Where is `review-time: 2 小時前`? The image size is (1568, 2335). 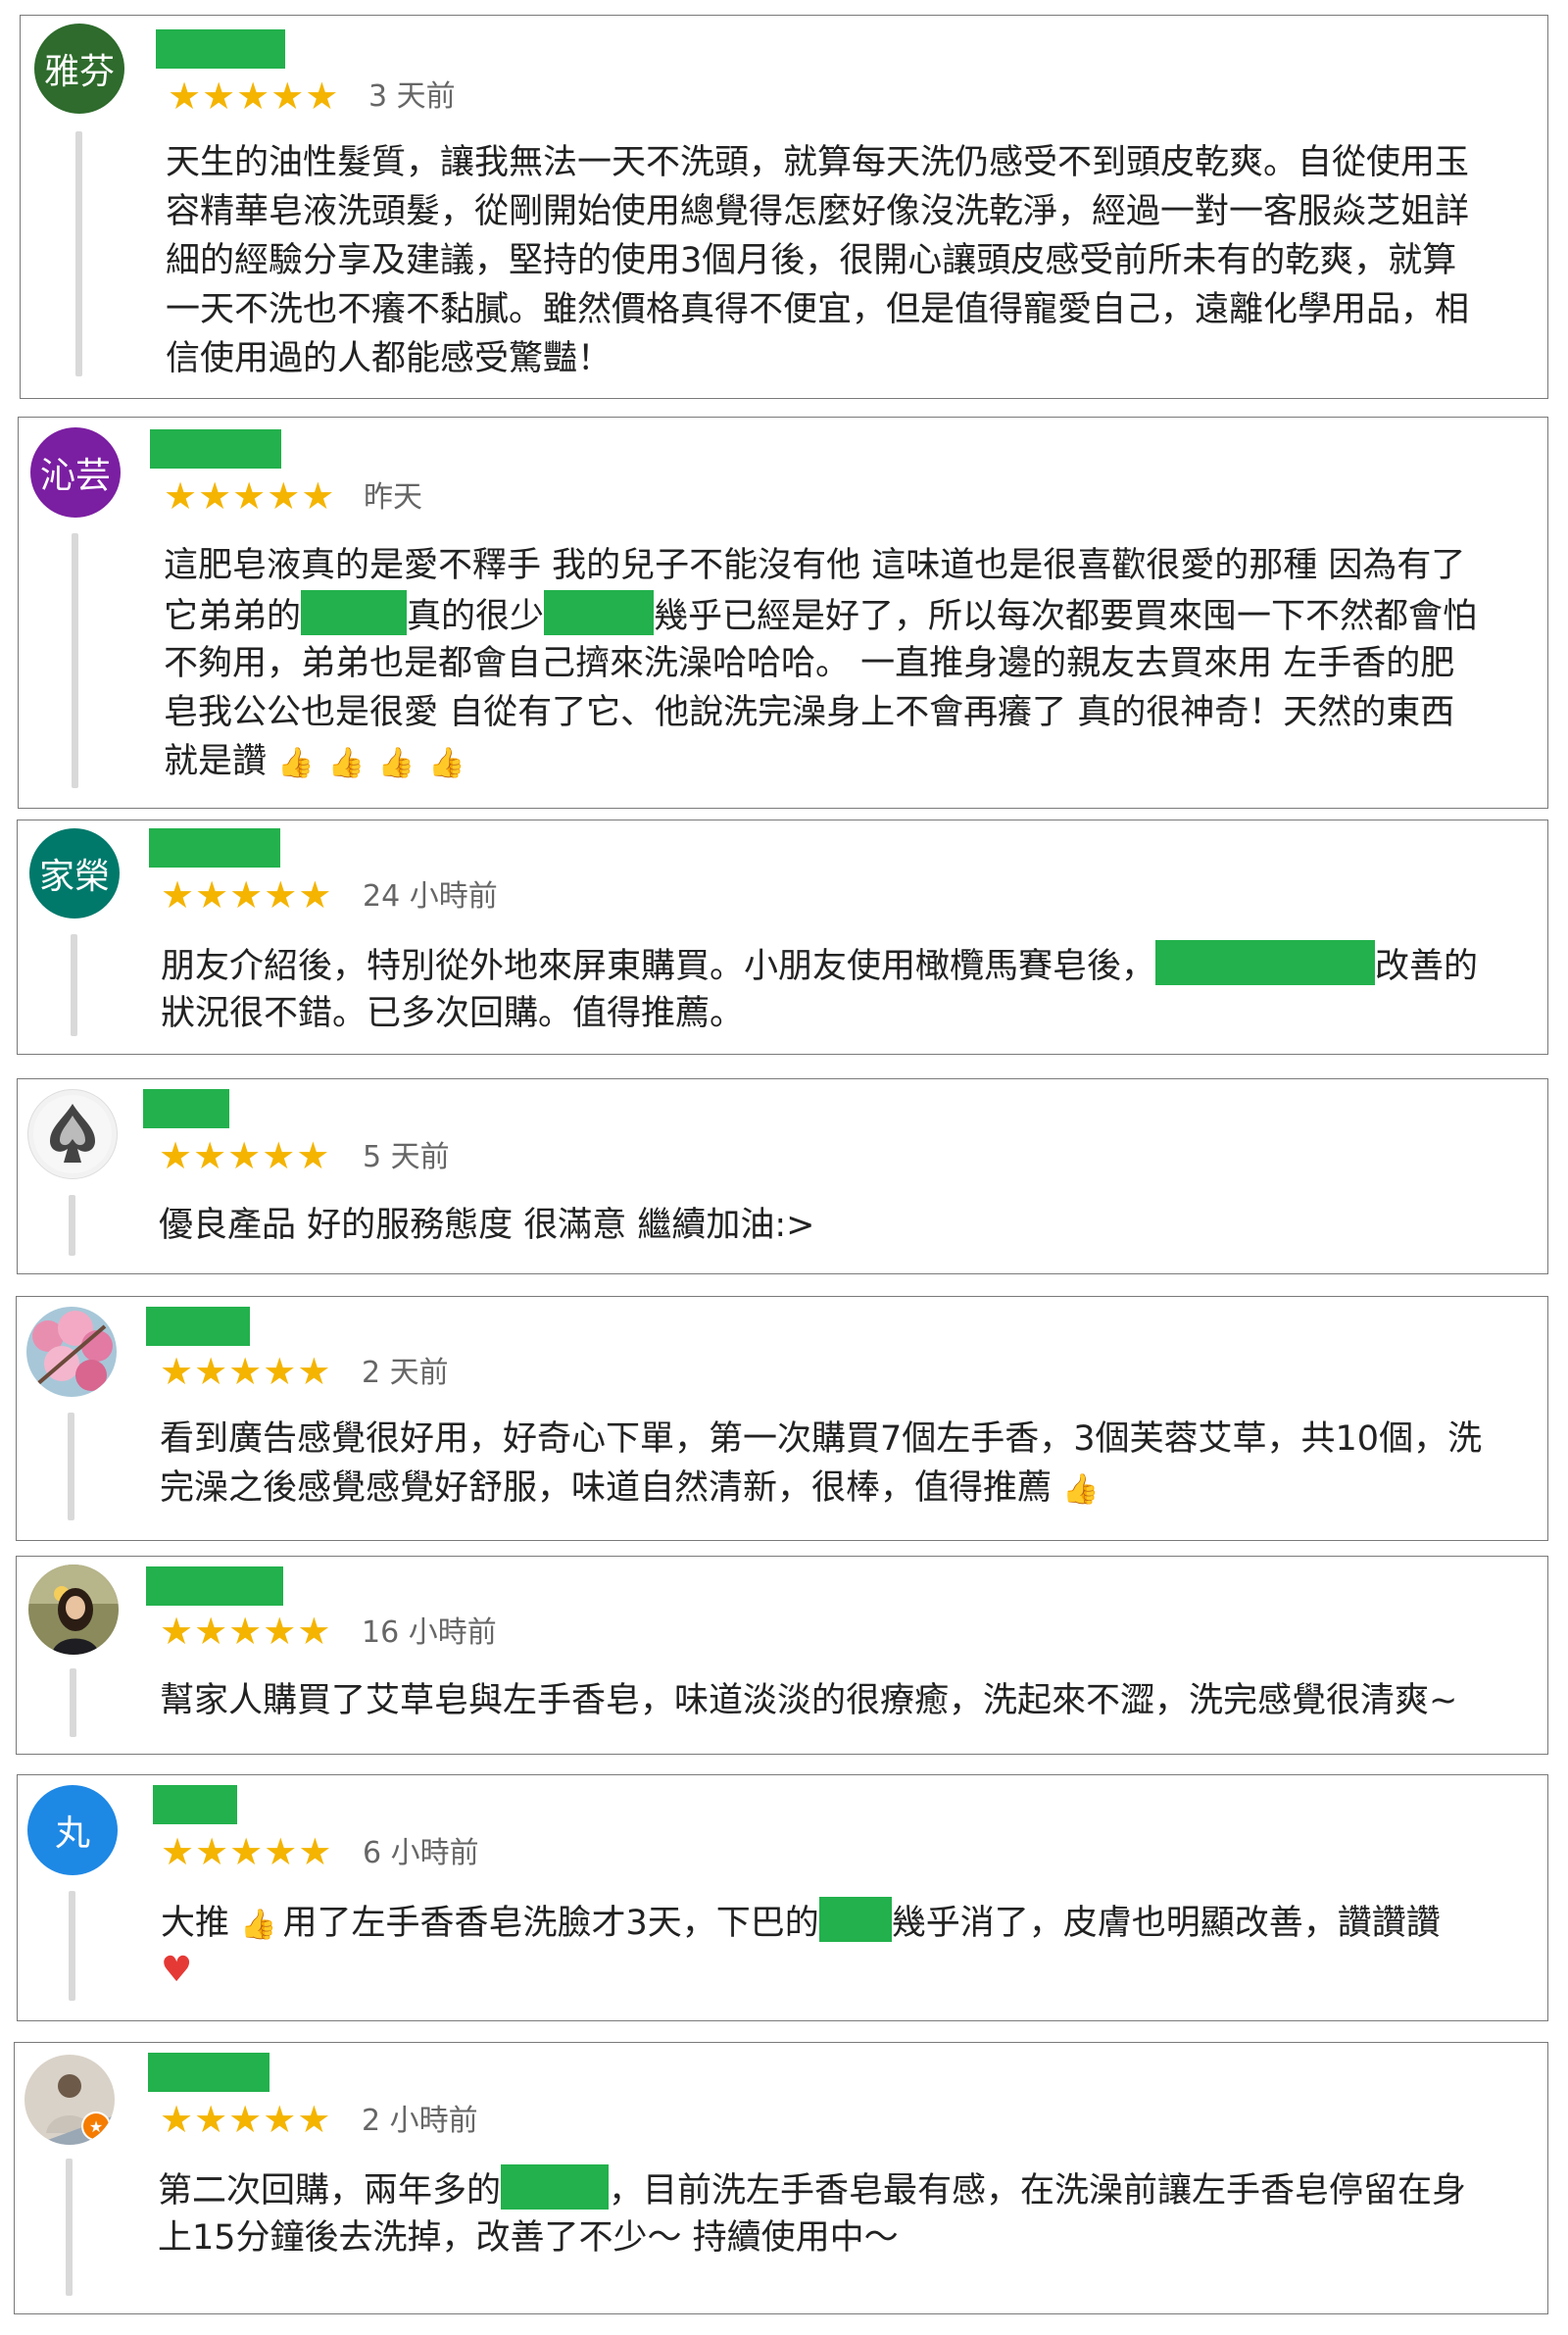
review-time: 2 小時前 is located at coordinates (420, 2121).